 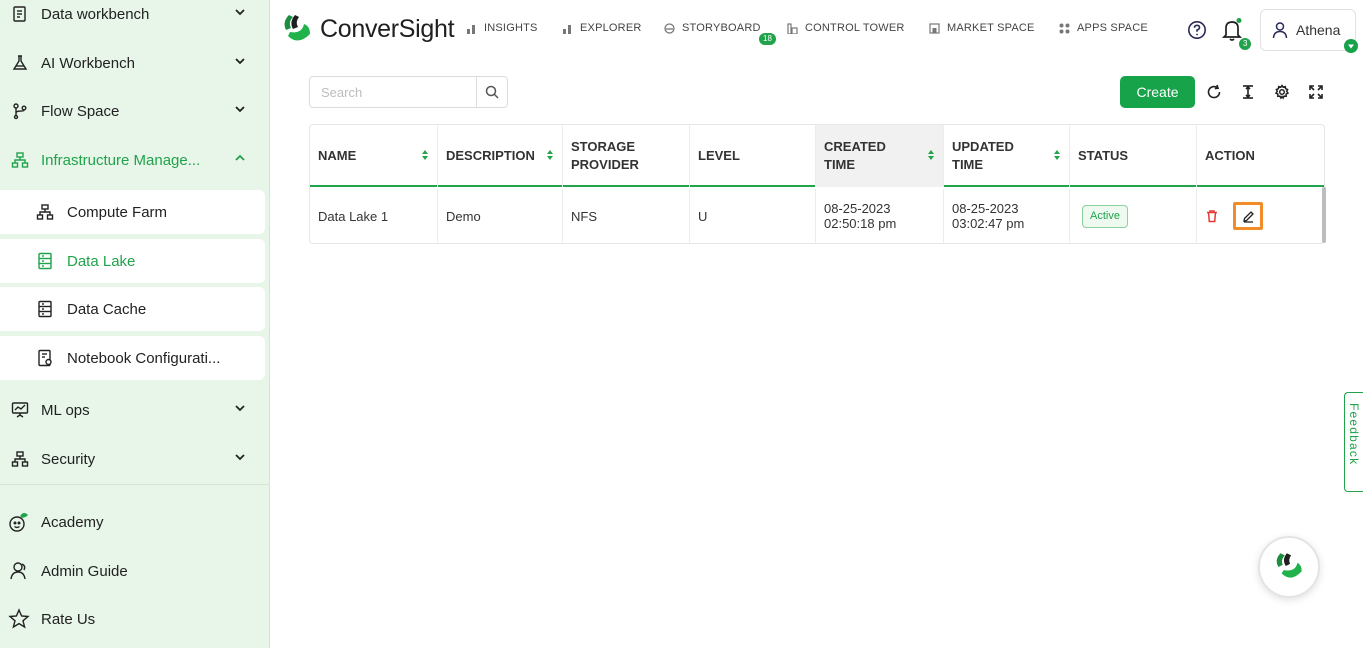 I want to click on edit-pencil-icon, so click(x=1248, y=216).